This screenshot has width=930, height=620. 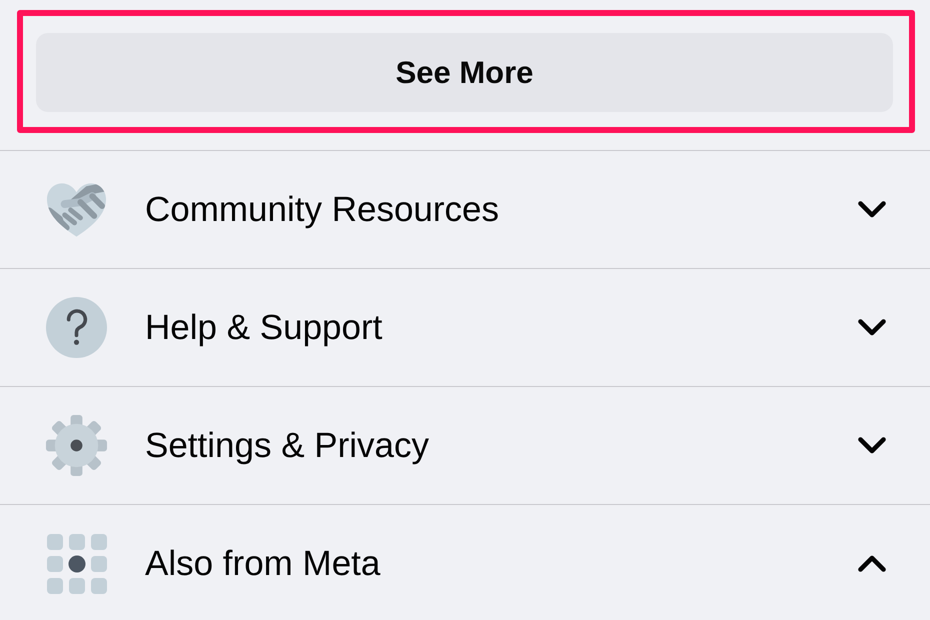 What do you see at coordinates (464, 72) in the screenshot?
I see `see-more-button: See More` at bounding box center [464, 72].